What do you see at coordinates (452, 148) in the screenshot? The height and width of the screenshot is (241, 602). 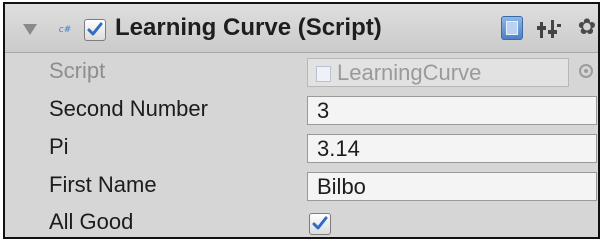 I see `pi-field: 3.14` at bounding box center [452, 148].